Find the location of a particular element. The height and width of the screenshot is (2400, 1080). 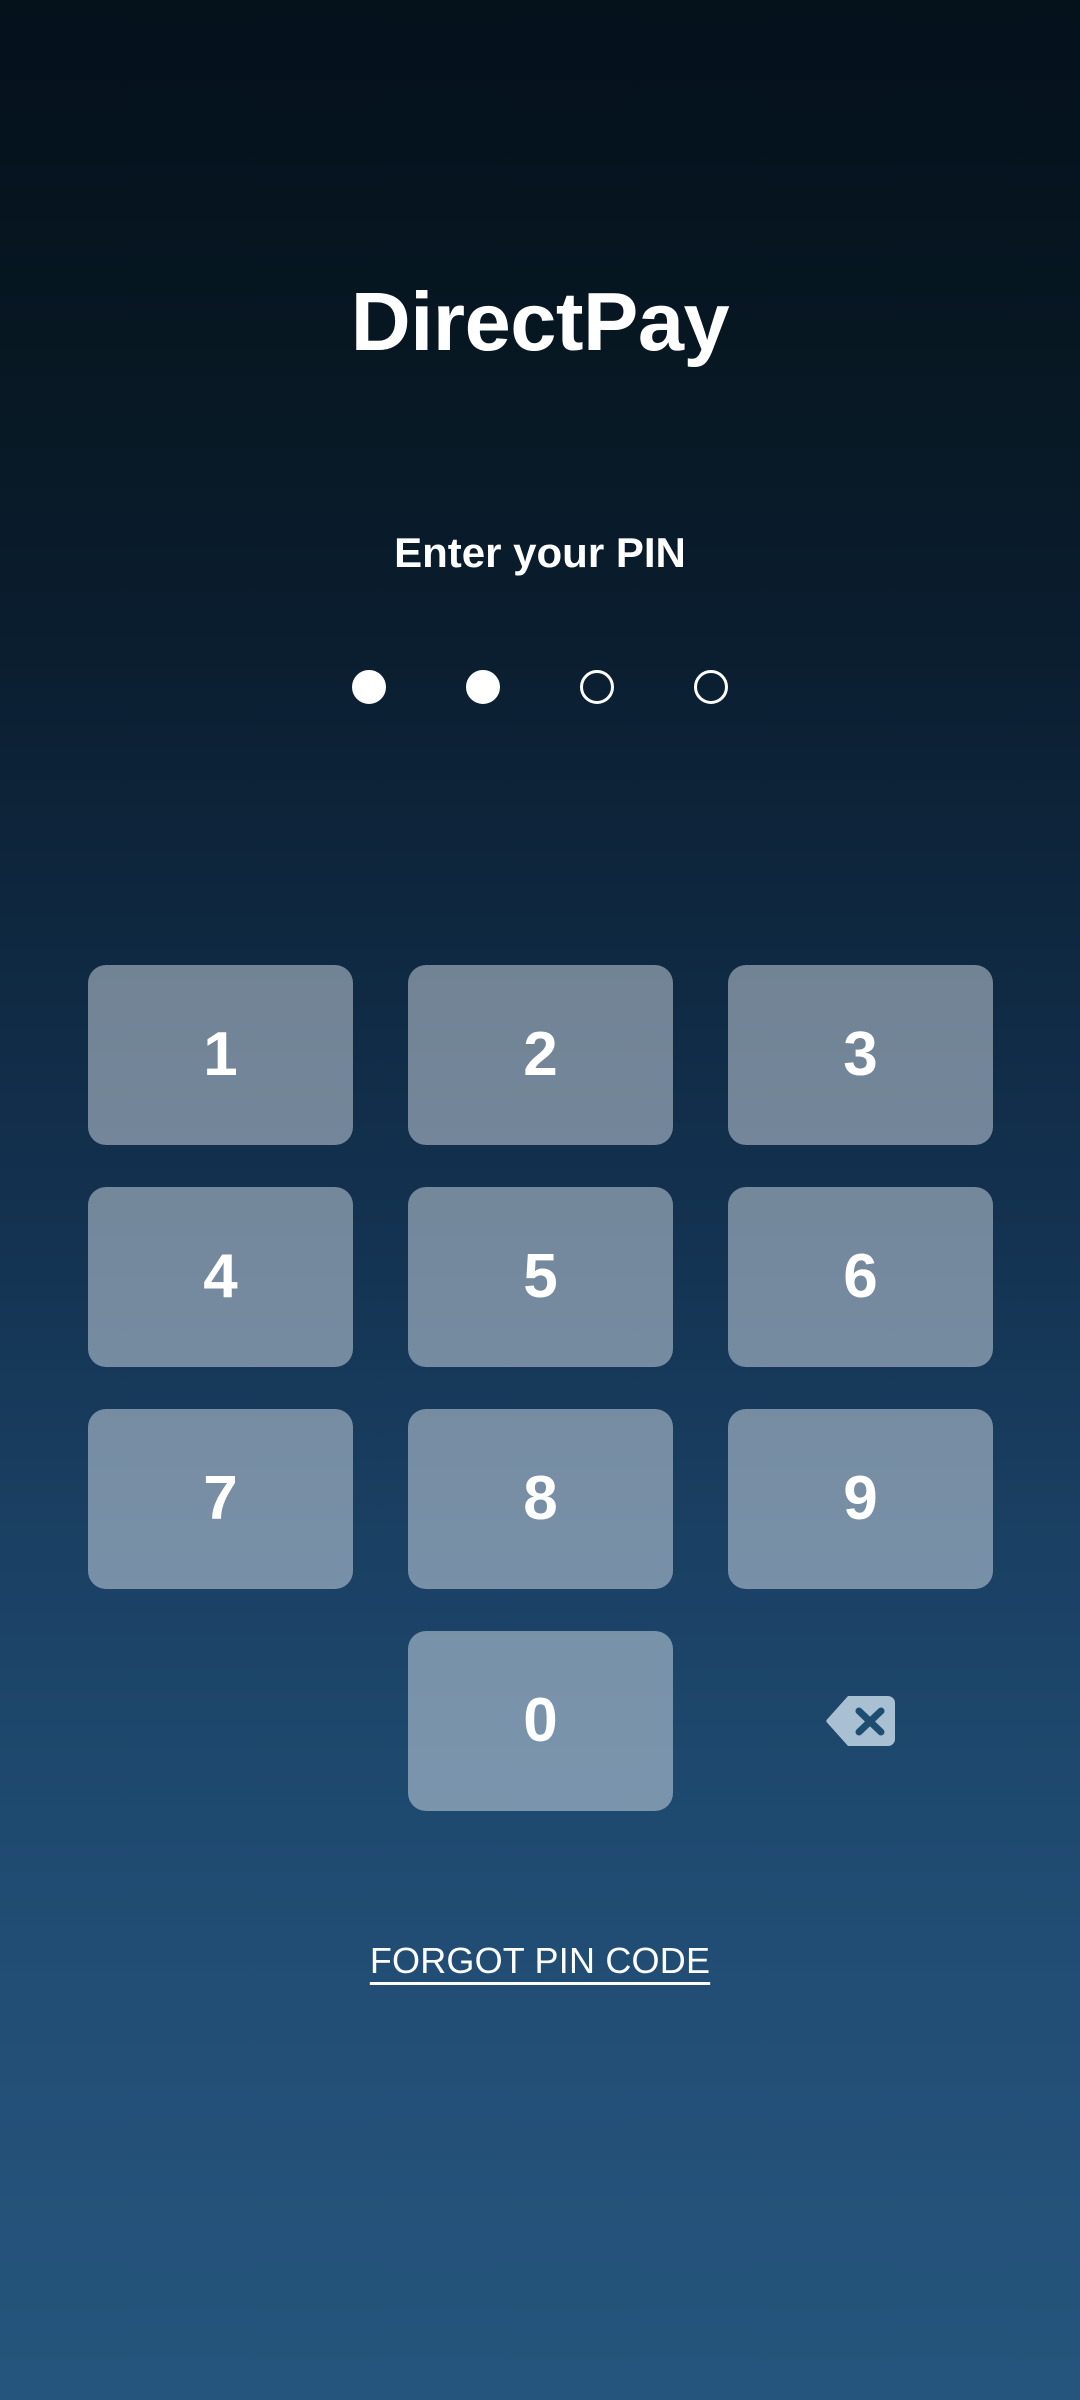

keypad-key-4: 4 is located at coordinates (220, 1277).